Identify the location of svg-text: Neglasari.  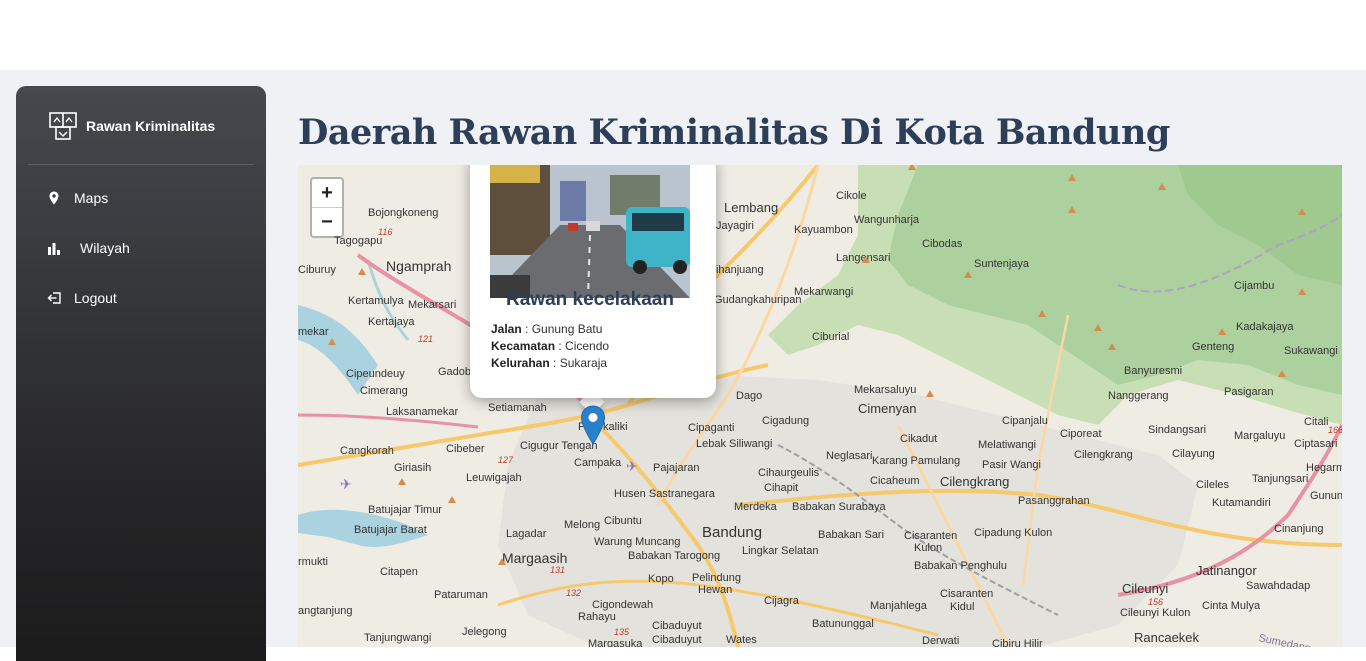
(849, 456).